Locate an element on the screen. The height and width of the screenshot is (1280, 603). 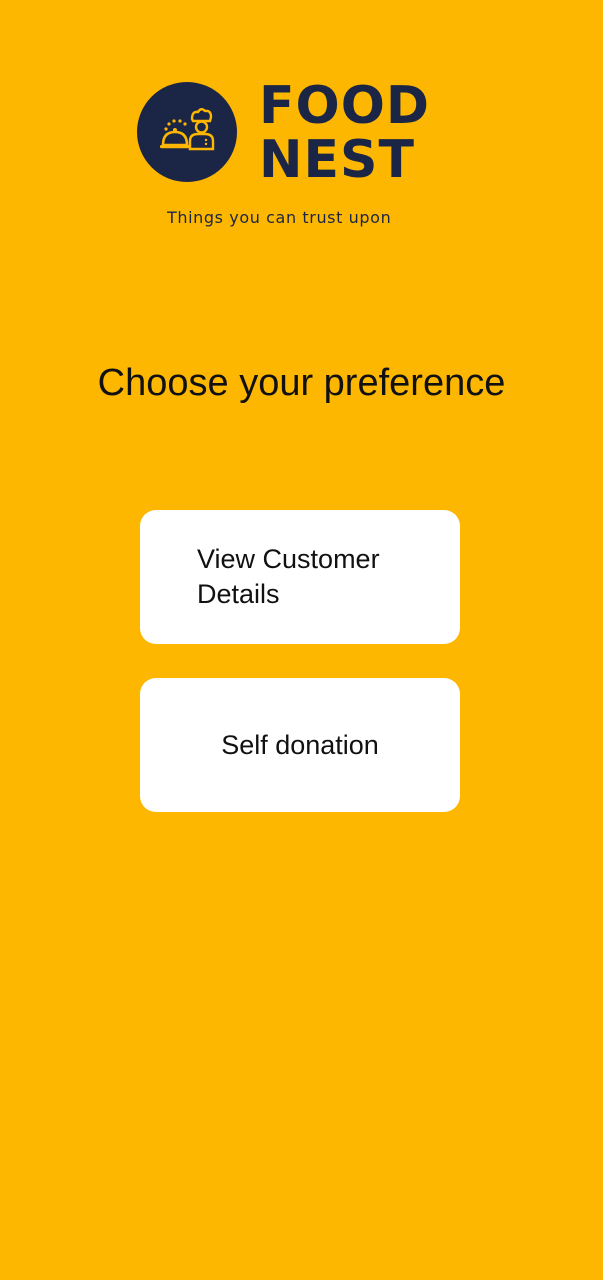
view-customer-details-button: View Customer Details is located at coordinates (300, 577).